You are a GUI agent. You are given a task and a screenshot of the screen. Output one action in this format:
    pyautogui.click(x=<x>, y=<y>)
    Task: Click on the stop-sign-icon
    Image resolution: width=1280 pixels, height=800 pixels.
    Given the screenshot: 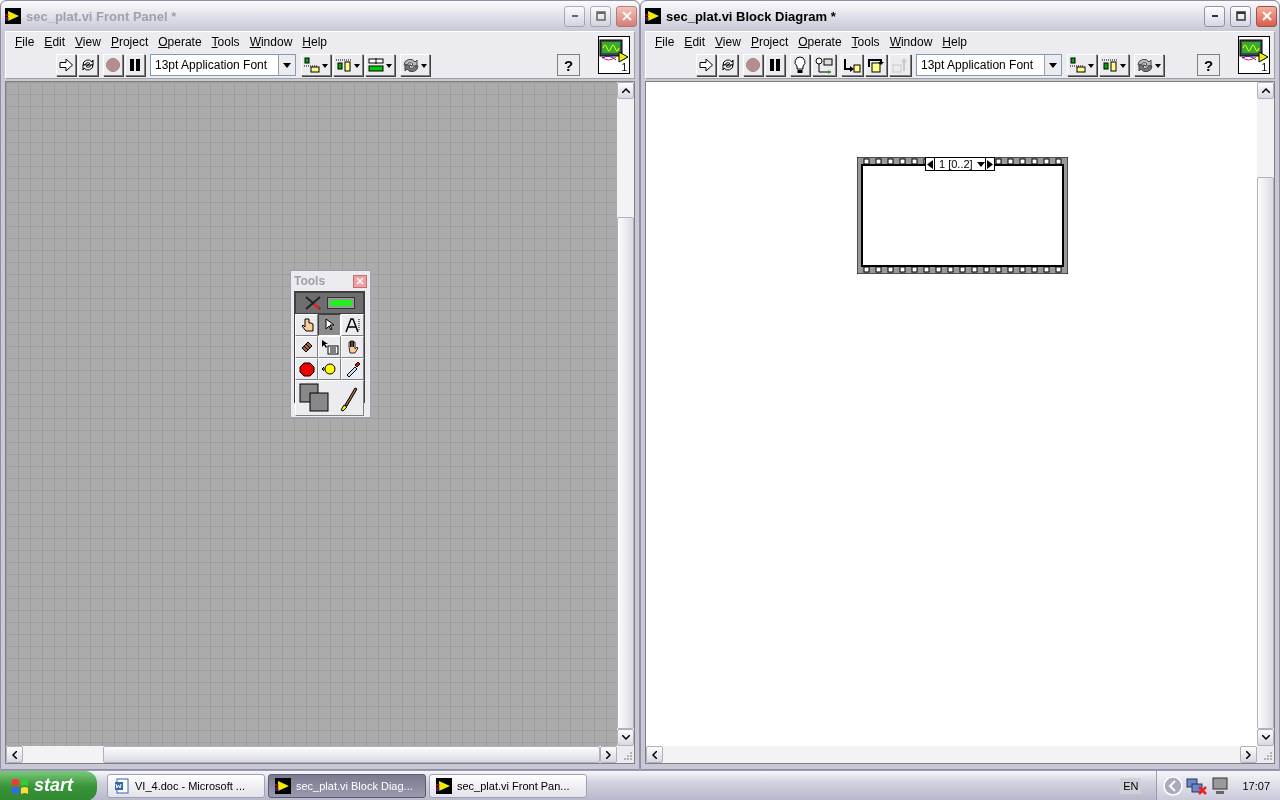 What is the action you would take?
    pyautogui.click(x=306, y=369)
    